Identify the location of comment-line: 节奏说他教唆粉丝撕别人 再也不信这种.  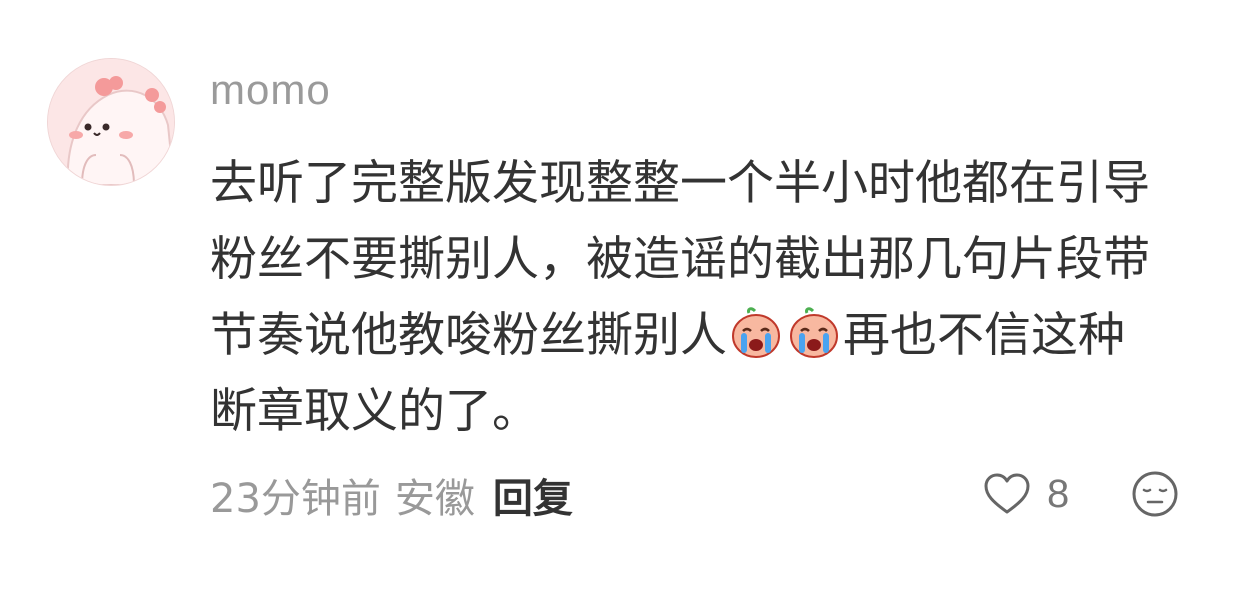
(705, 336).